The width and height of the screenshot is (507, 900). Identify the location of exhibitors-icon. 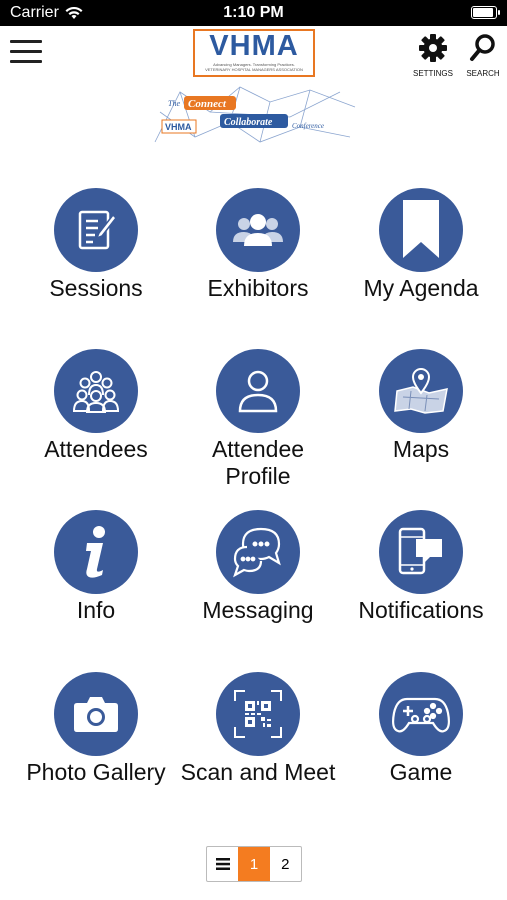
(258, 230).